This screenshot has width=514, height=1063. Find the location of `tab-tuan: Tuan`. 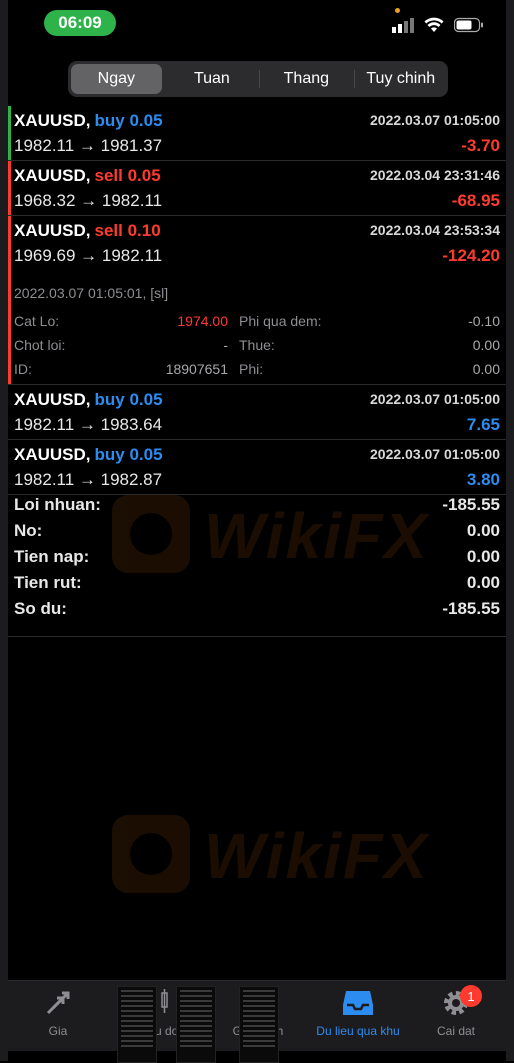

tab-tuan: Tuan is located at coordinates (212, 79).